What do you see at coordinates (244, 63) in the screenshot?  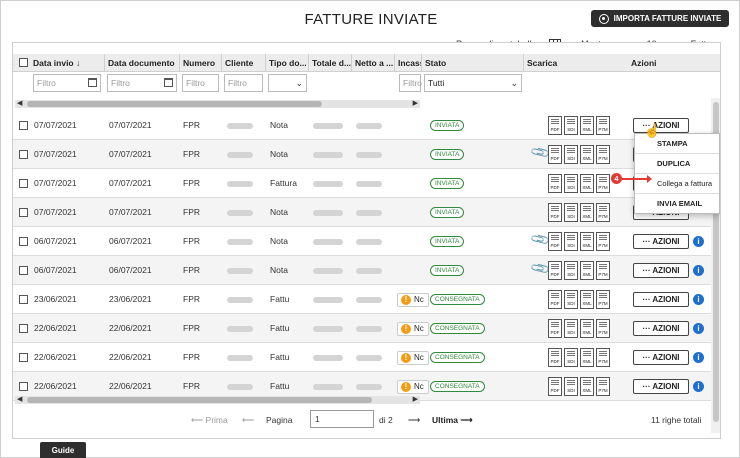 I see `col-cliente: Cliente` at bounding box center [244, 63].